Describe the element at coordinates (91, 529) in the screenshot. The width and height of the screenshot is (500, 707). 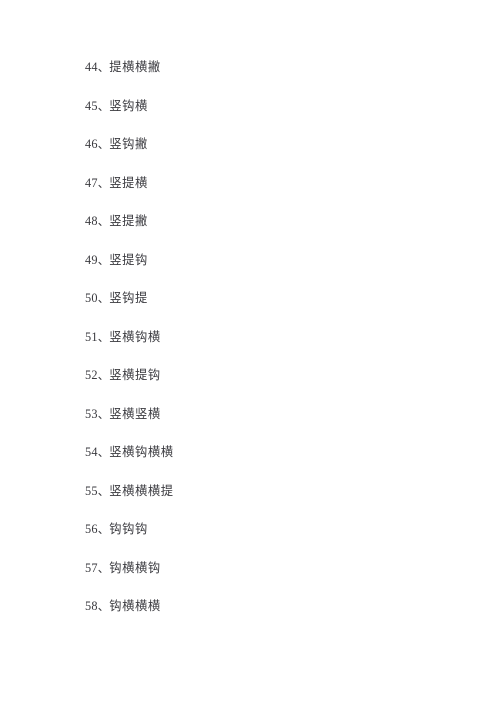
I see `list-item-number: 56` at that location.